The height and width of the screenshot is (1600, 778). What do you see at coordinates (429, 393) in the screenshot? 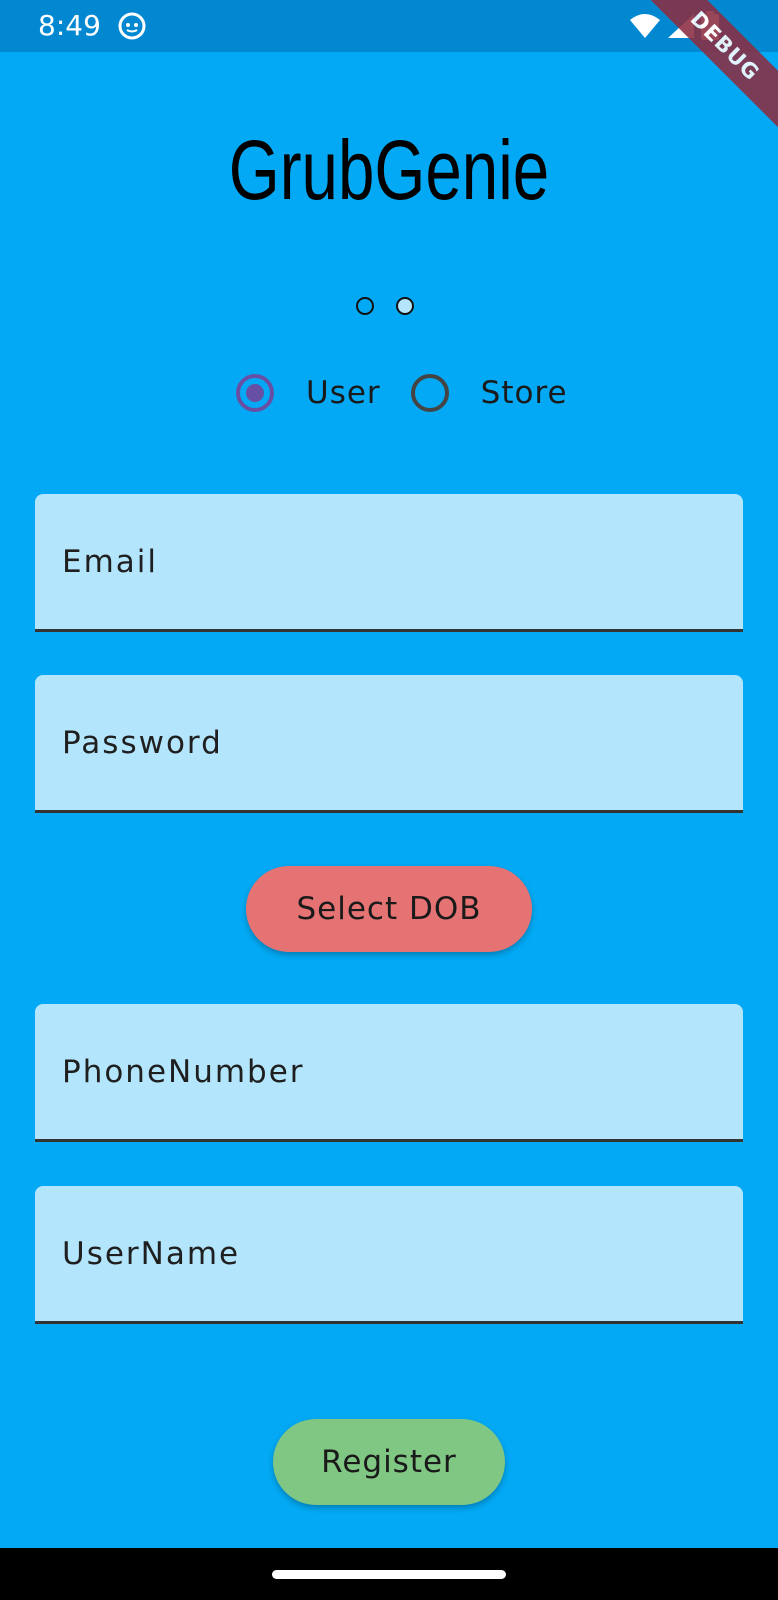
I see `radio-button-store` at bounding box center [429, 393].